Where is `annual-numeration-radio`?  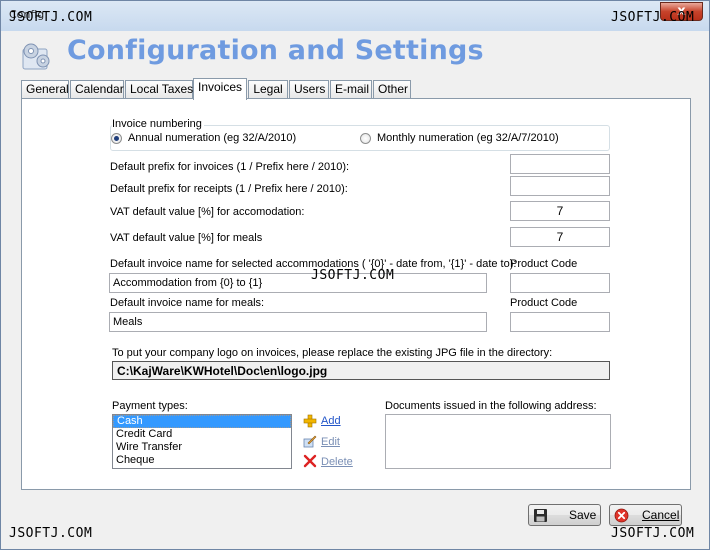 annual-numeration-radio is located at coordinates (116, 138).